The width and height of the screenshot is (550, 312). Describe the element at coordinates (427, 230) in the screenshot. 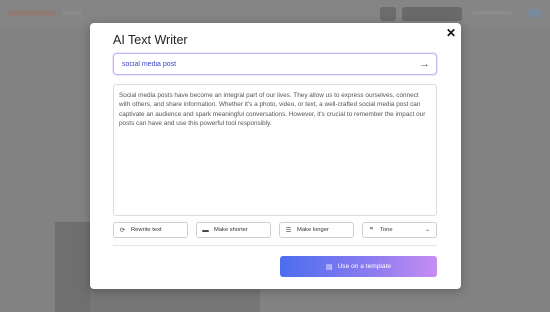

I see `chevron-down-icon: ⌄` at that location.